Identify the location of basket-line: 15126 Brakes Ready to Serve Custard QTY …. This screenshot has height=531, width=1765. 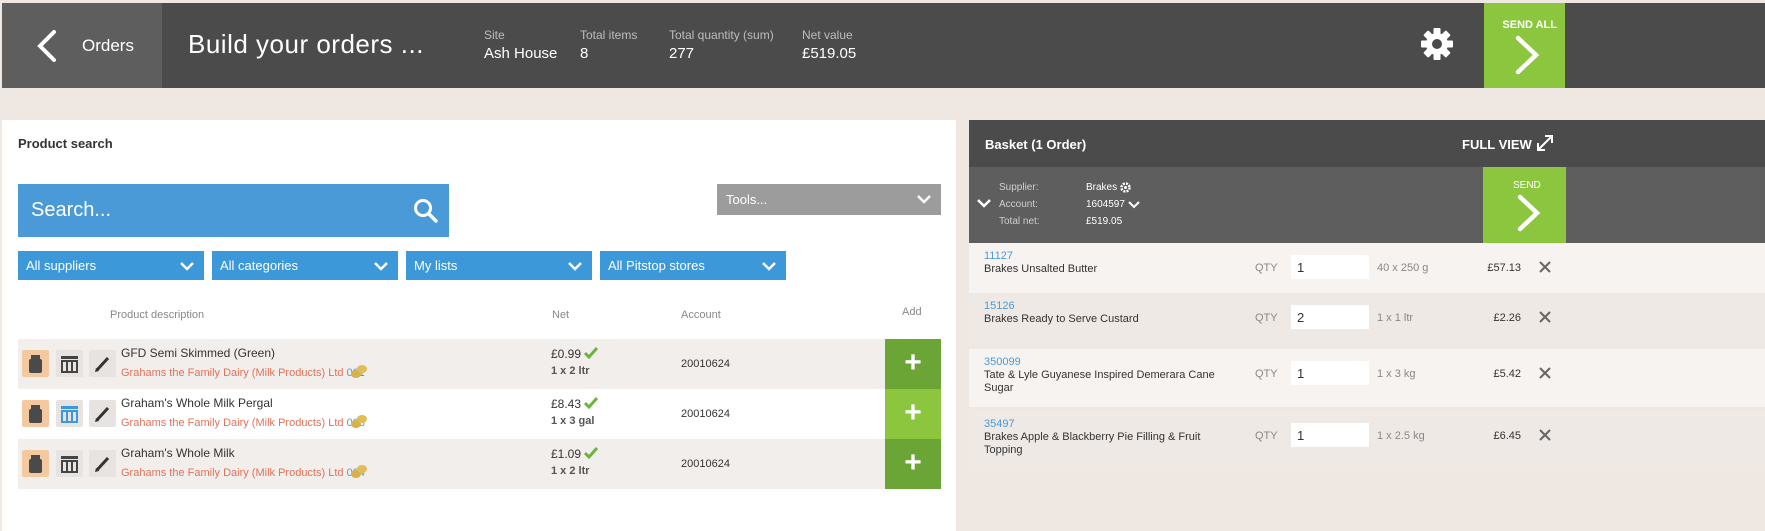
(1367, 318).